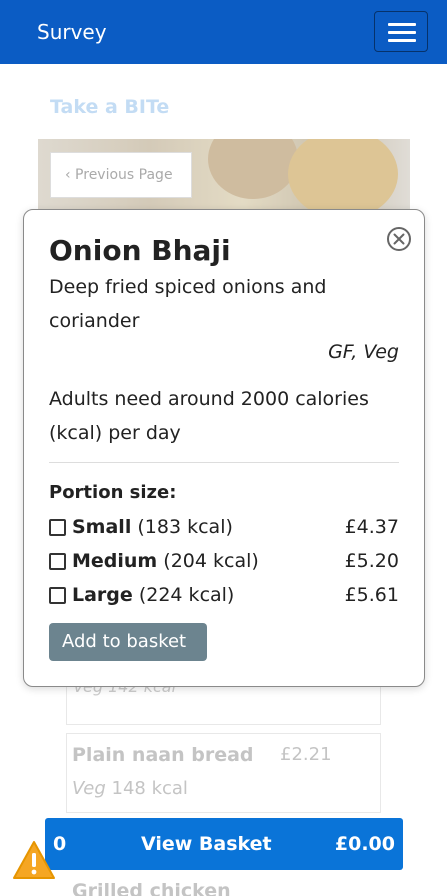  I want to click on nav-title: Survey, so click(72, 32).